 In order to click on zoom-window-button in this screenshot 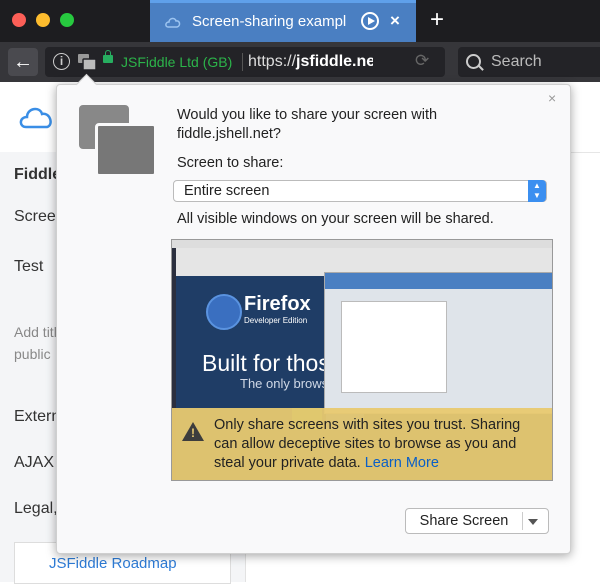, I will do `click(67, 20)`.